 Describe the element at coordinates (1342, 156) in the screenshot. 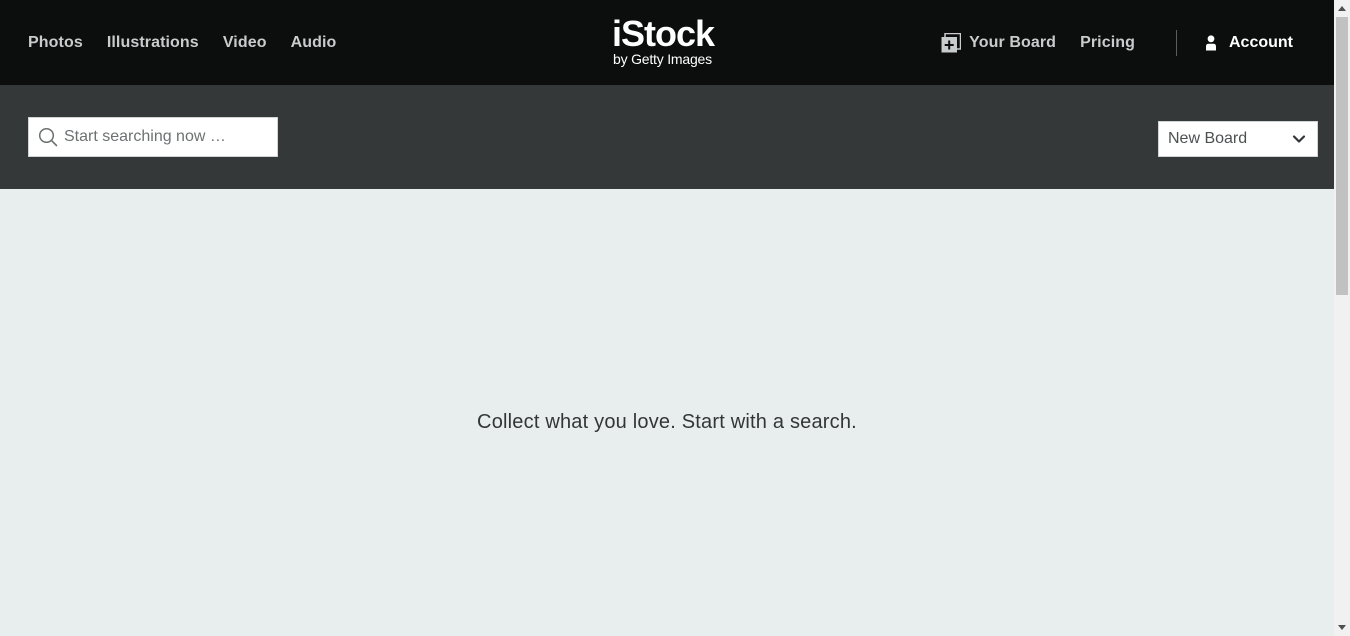

I see `scrollbar-thumb` at that location.